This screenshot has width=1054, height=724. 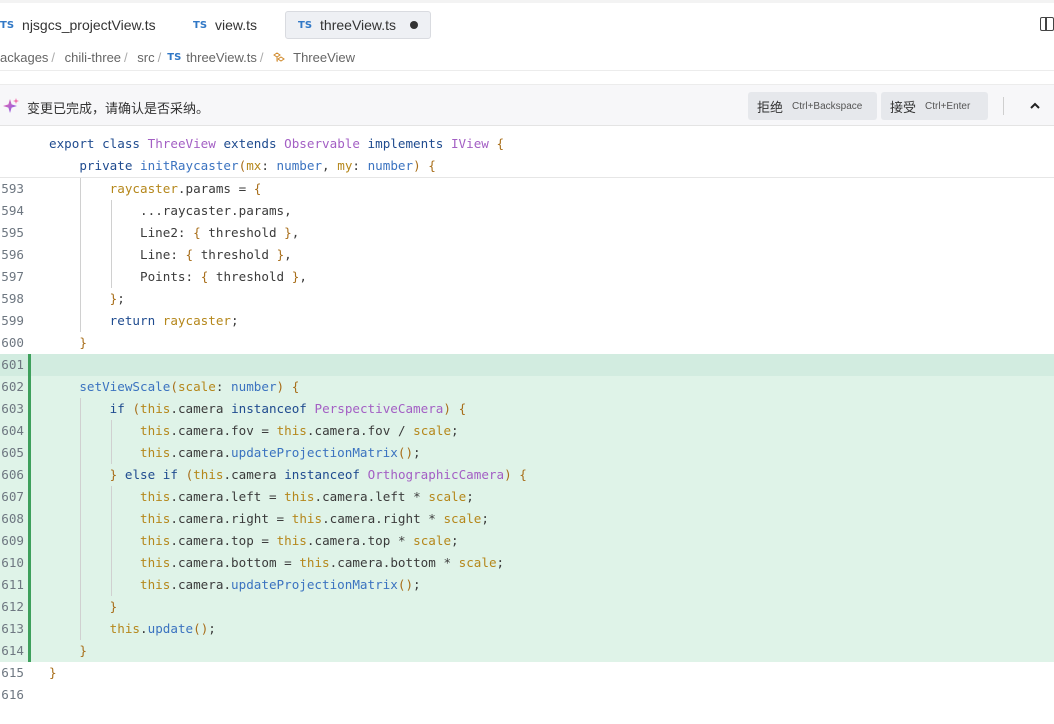 I want to click on breadcrumb-item-src: src, so click(x=145, y=57).